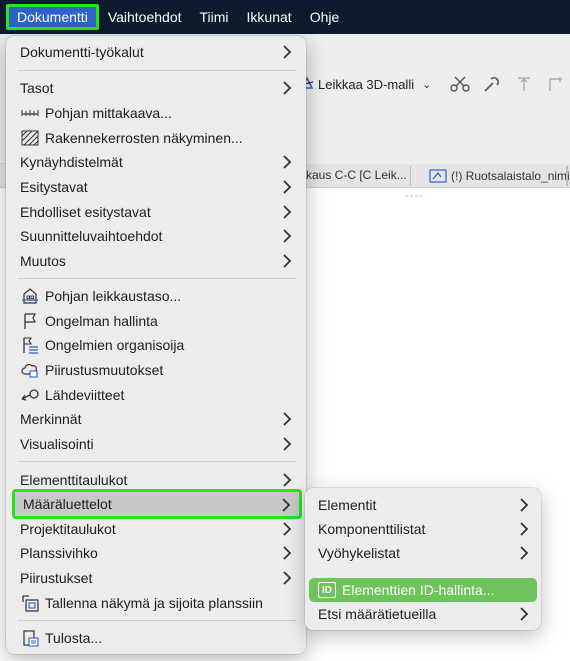  Describe the element at coordinates (156, 261) in the screenshot. I see `menu-item-muutos: Muutos` at that location.